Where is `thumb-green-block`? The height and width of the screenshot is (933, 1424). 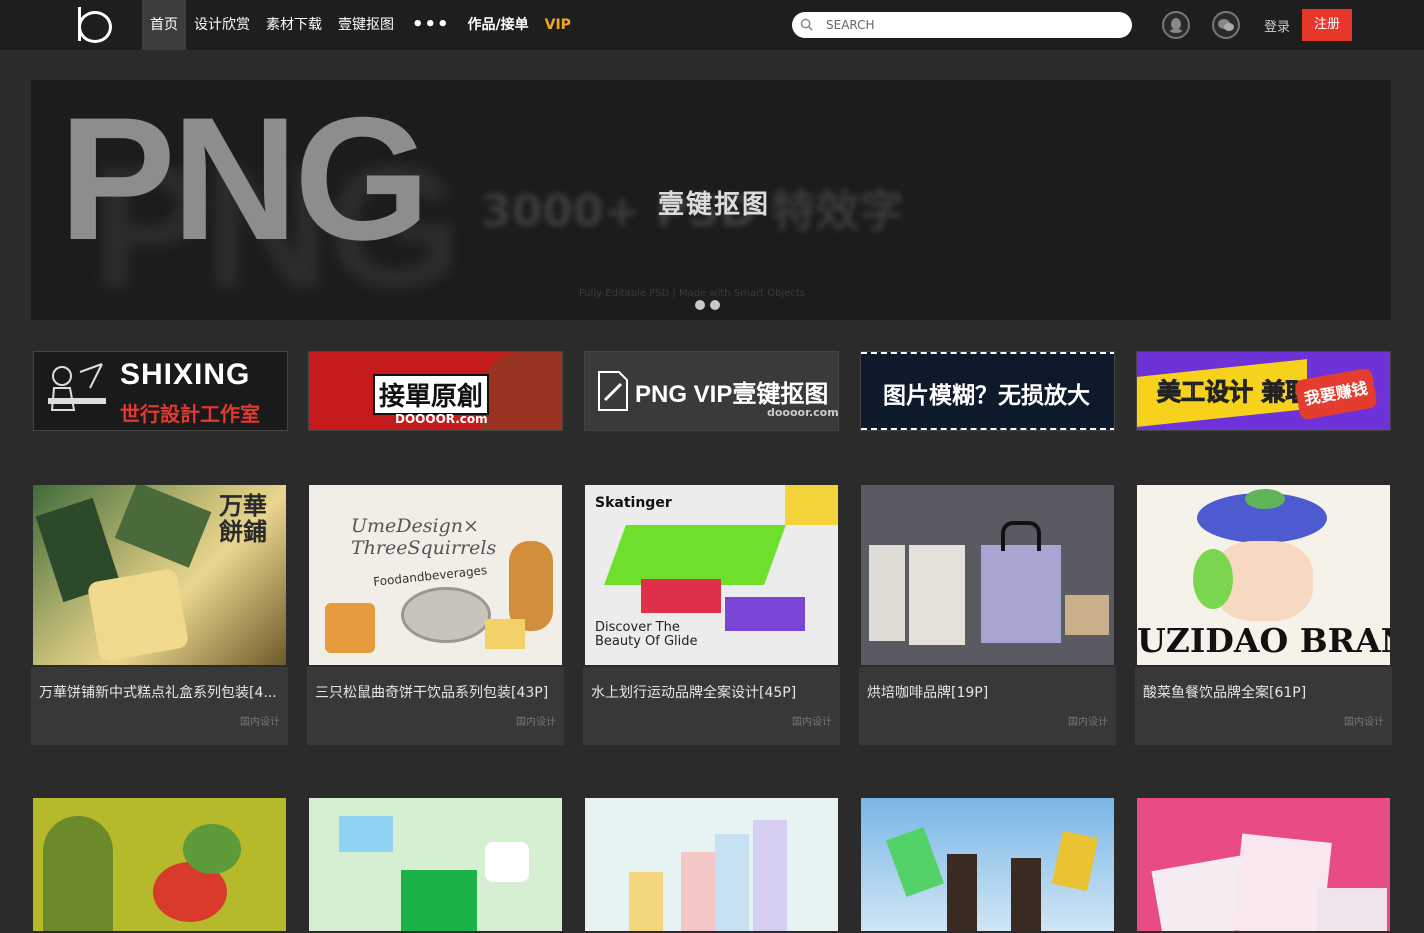
thumb-green-block is located at coordinates (695, 555).